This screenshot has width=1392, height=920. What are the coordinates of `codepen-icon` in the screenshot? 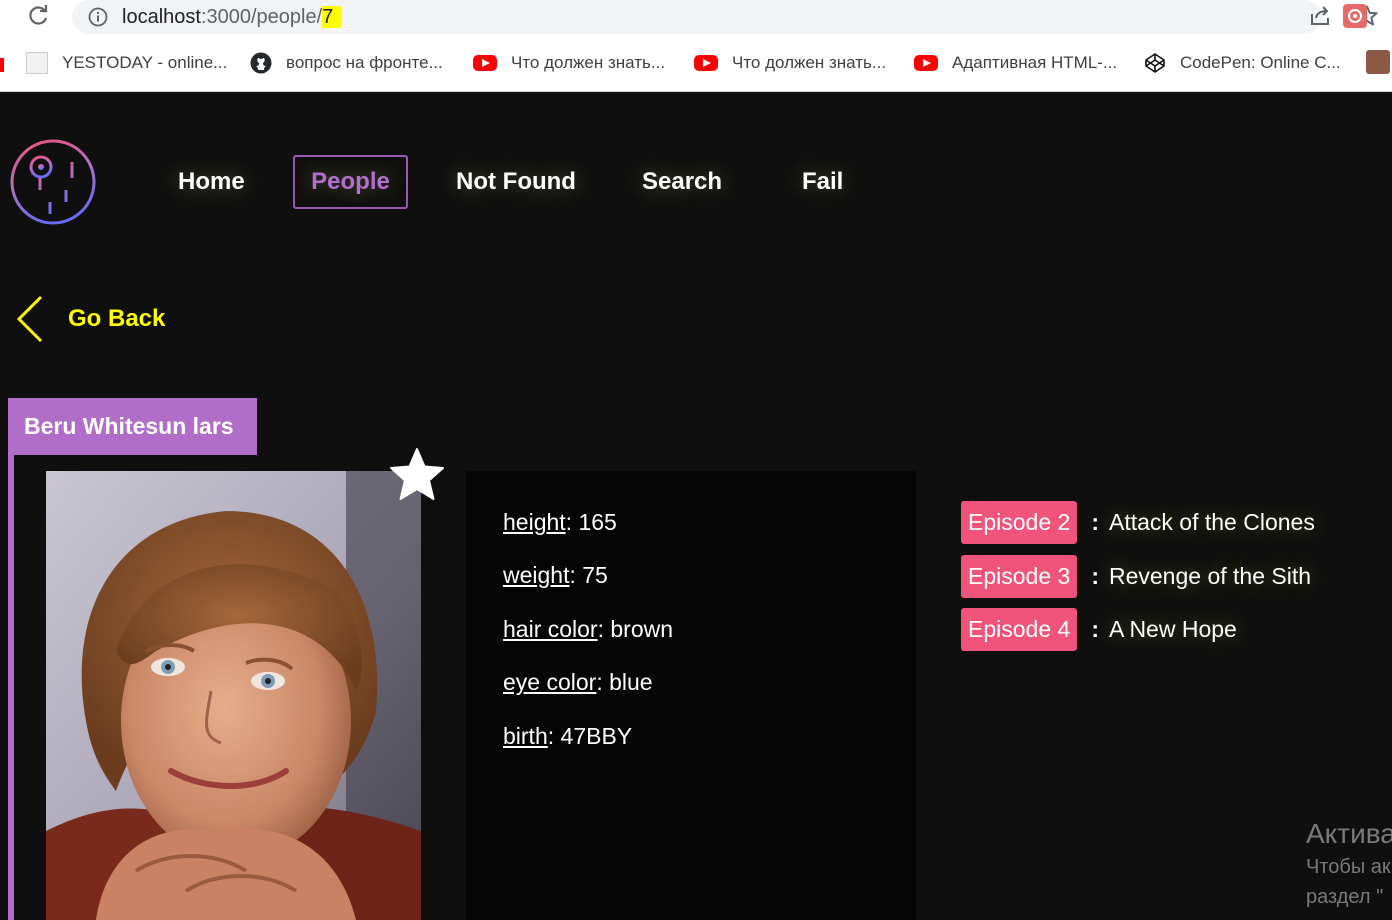 It's located at (1155, 63).